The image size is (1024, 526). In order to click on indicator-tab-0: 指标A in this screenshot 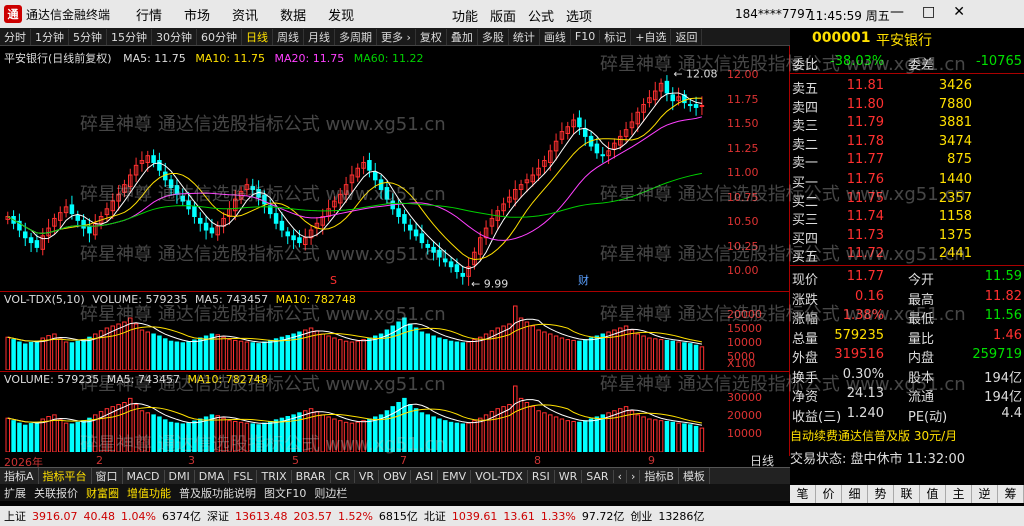, I will do `click(19, 476)`.